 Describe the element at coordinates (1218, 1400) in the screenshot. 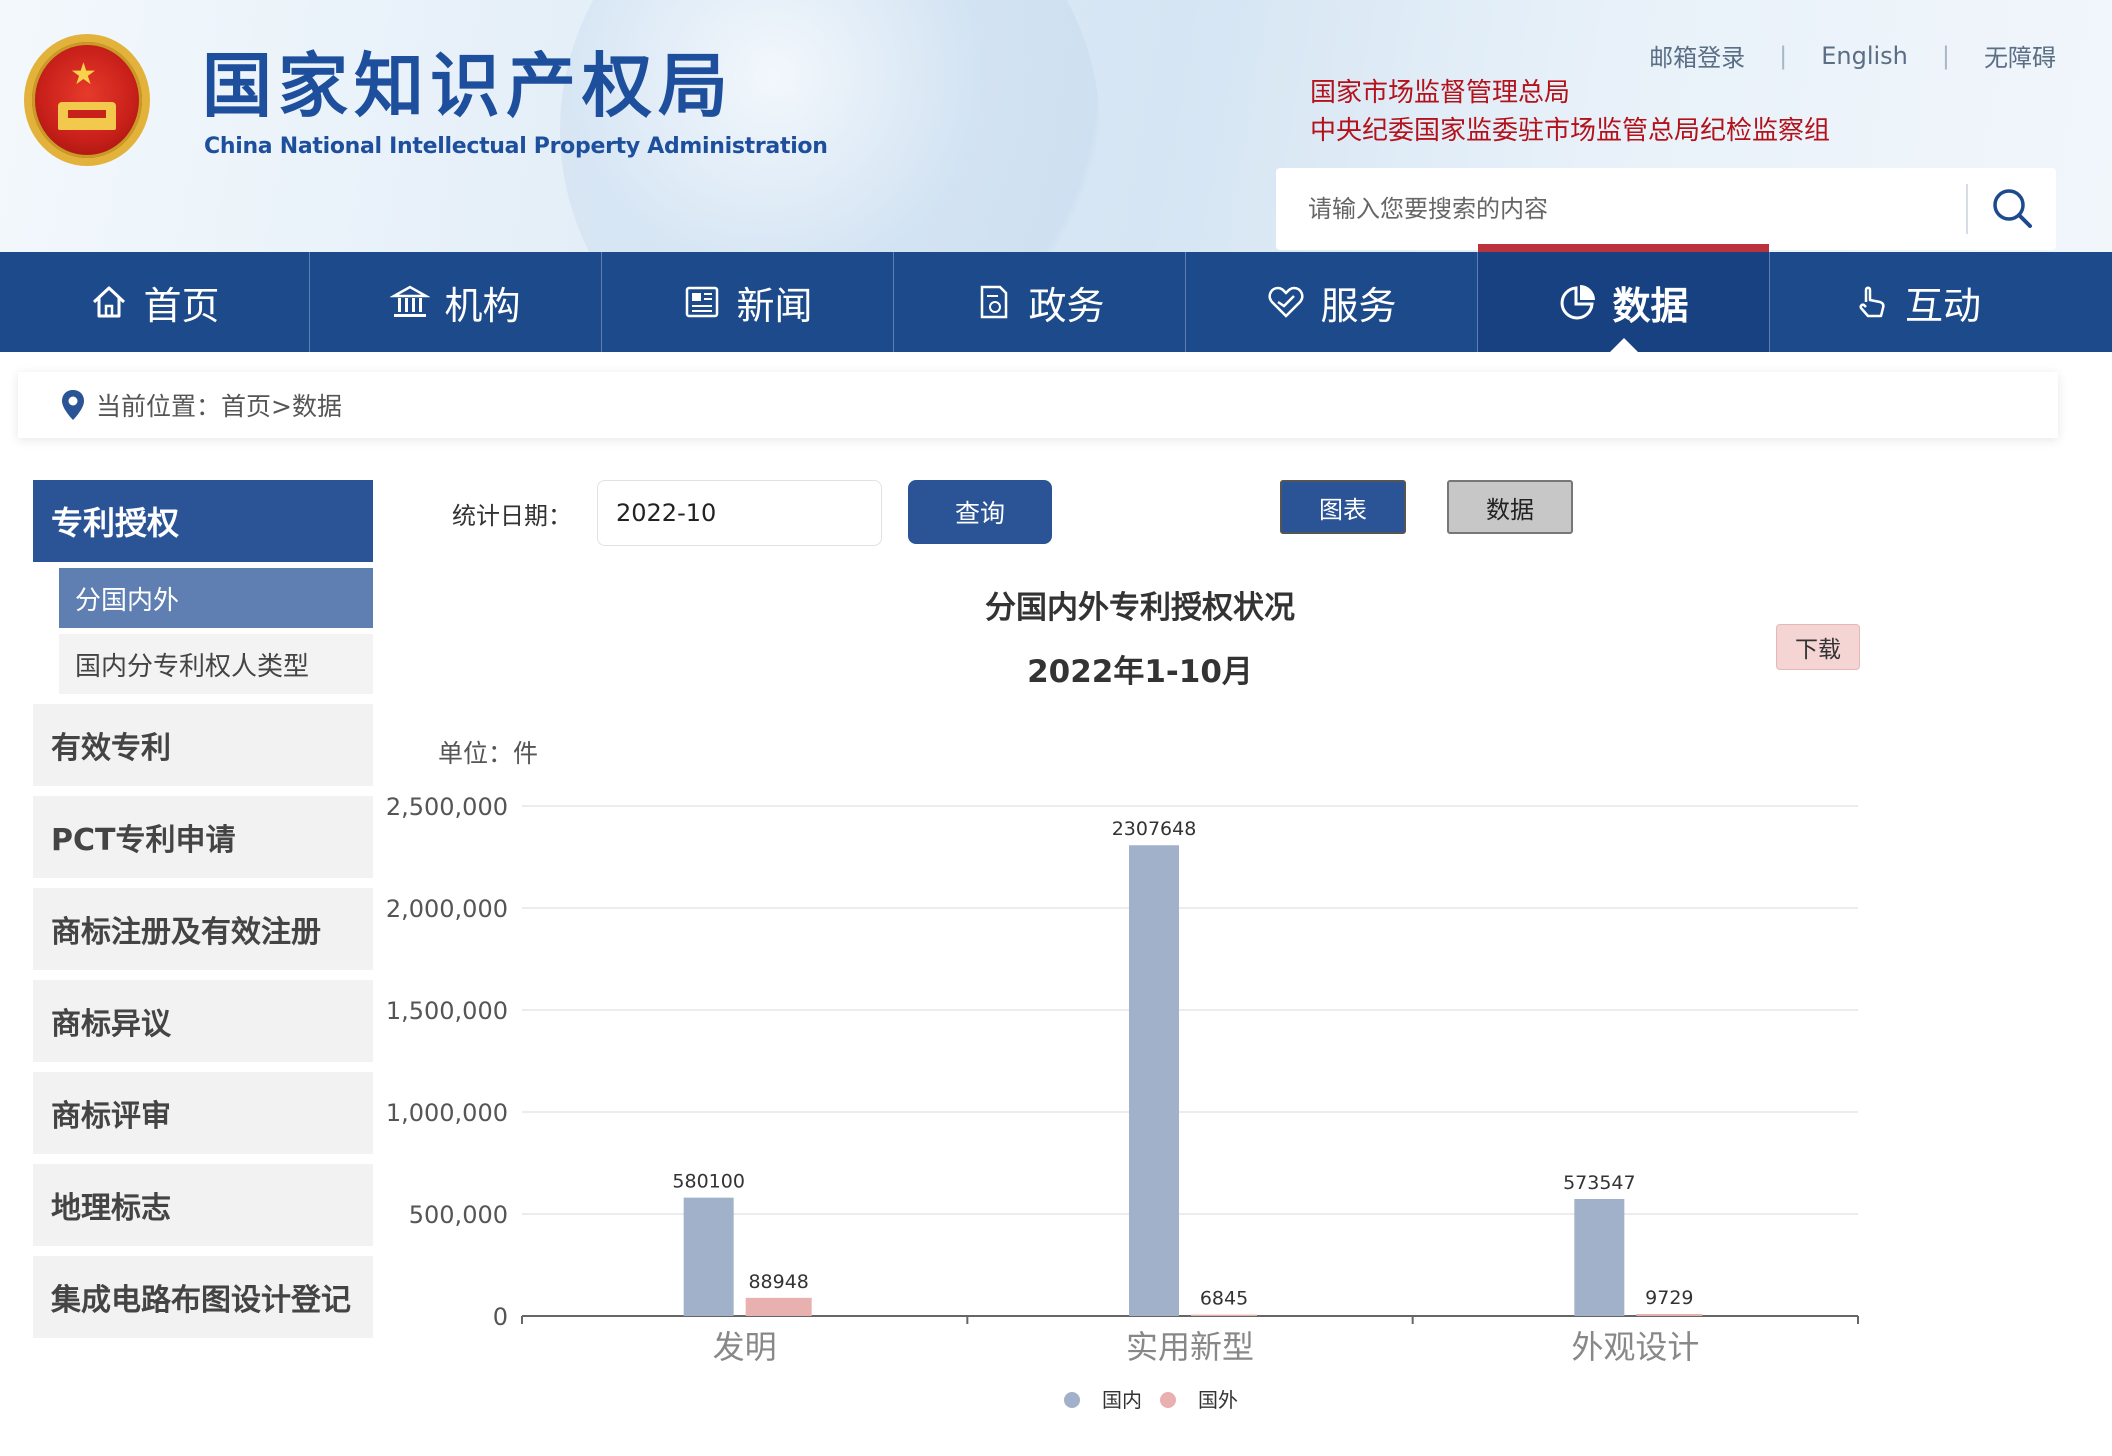

I see `legend-label: 国外` at that location.